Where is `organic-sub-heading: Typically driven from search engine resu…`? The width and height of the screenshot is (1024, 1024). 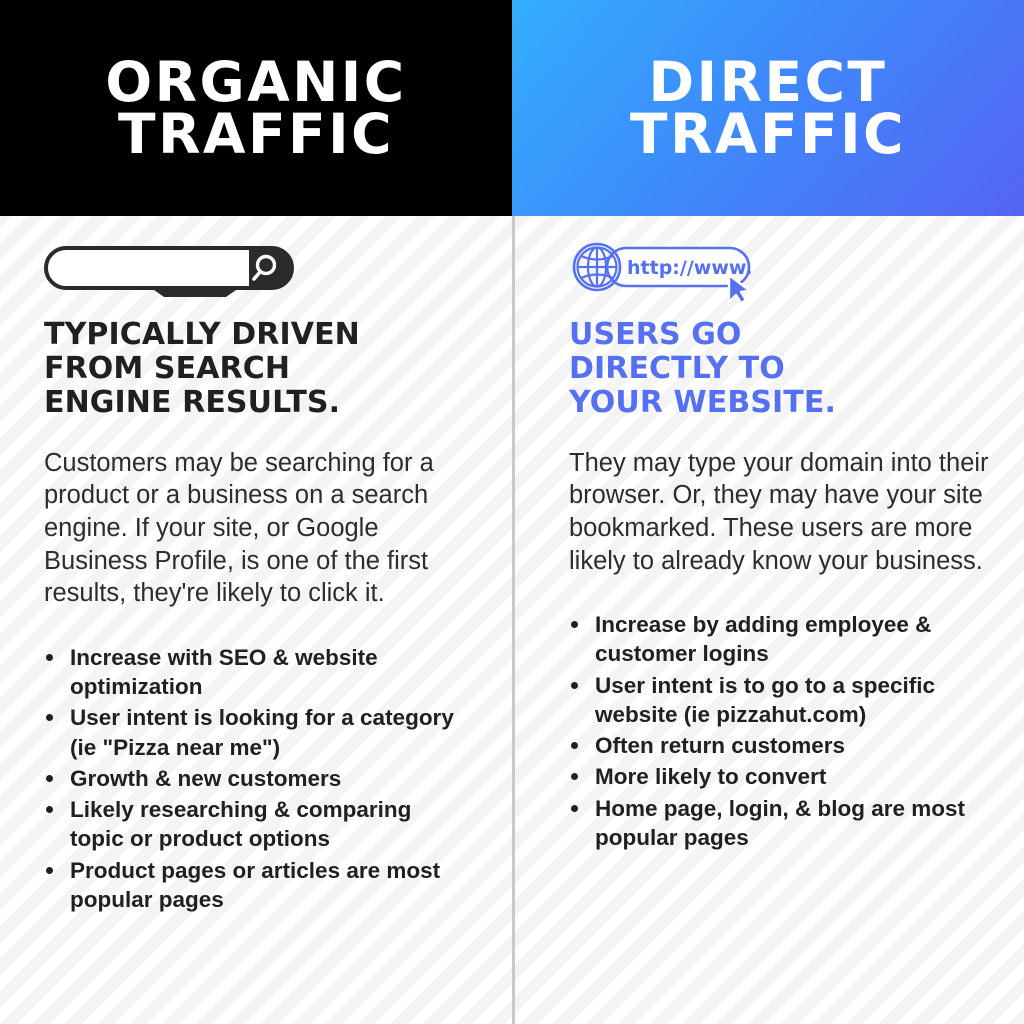 organic-sub-heading: Typically driven from search engine resu… is located at coordinates (202, 368).